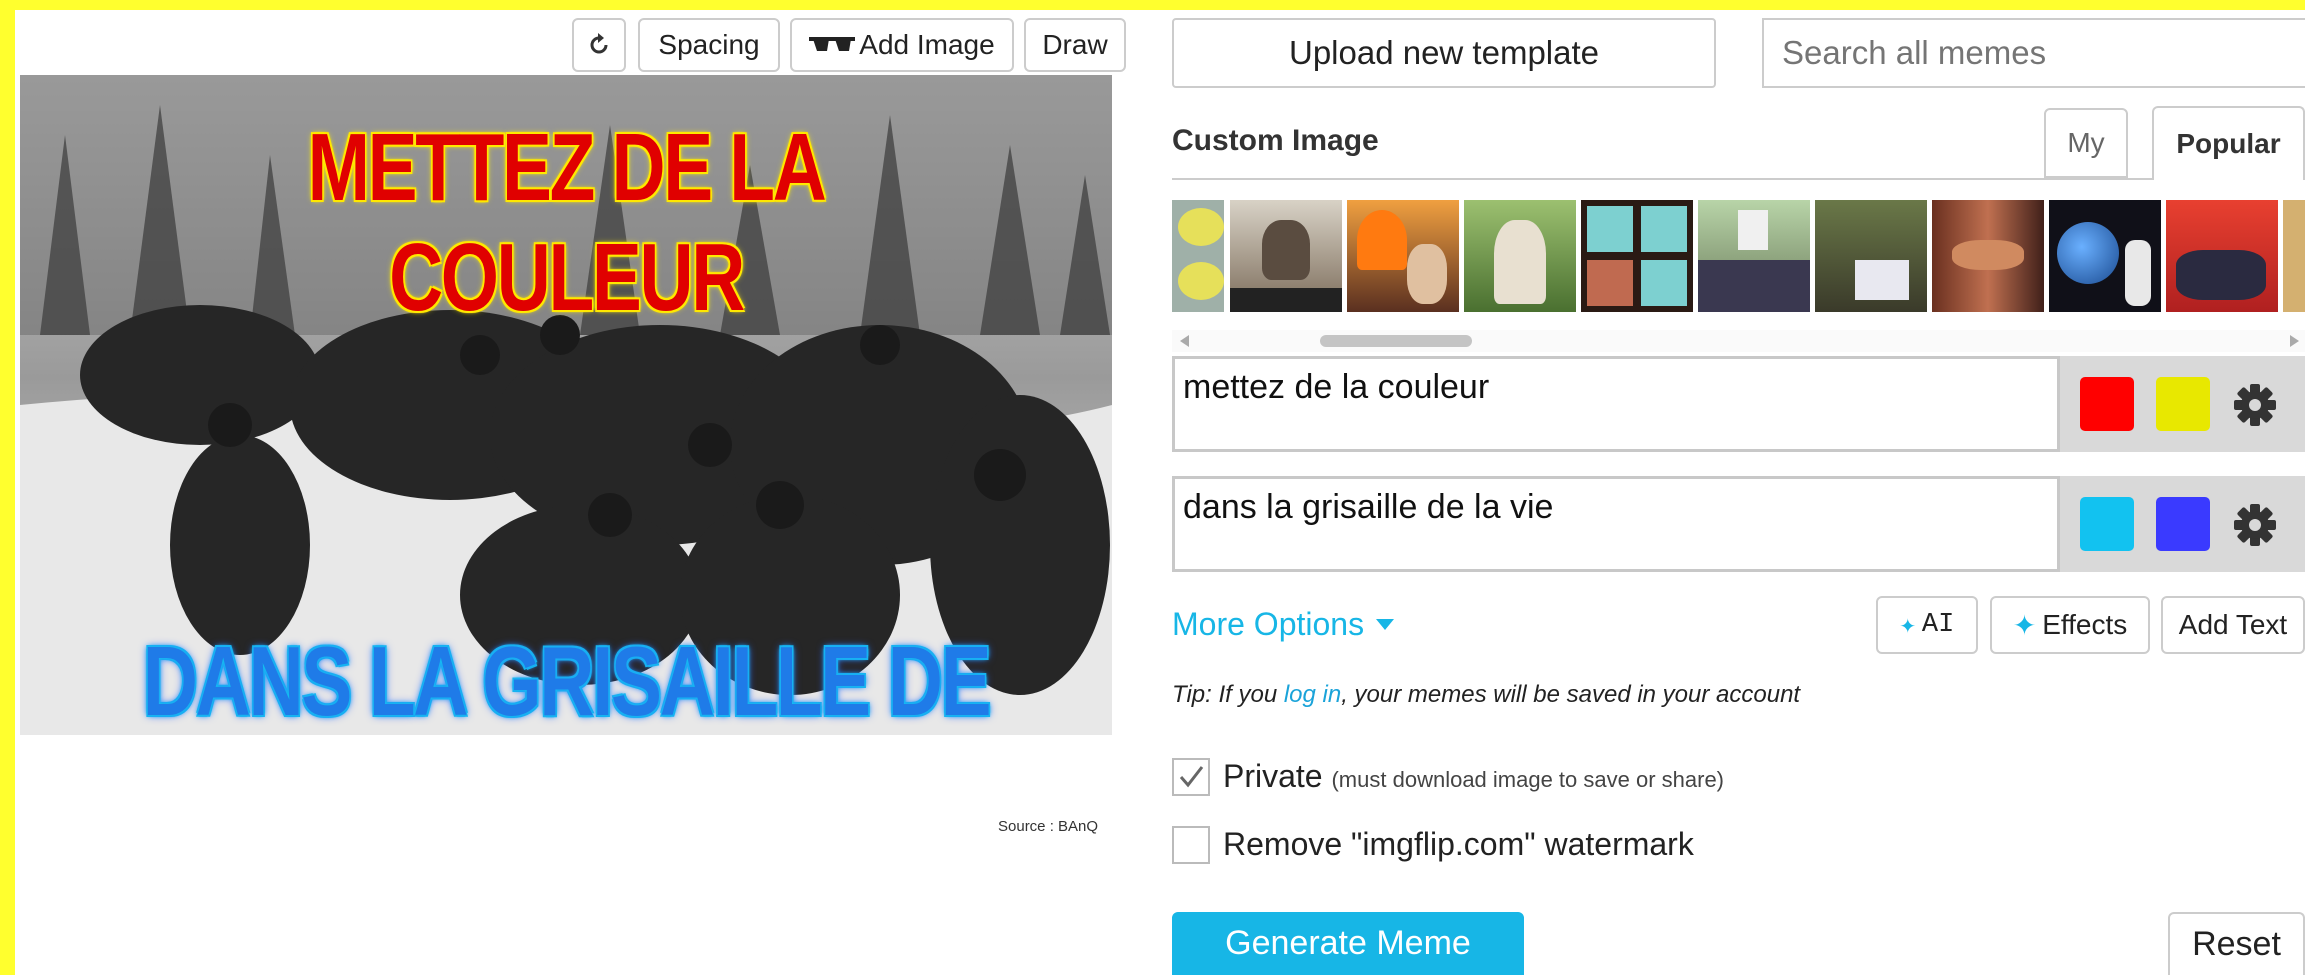  Describe the element at coordinates (1616, 404) in the screenshot. I see `caption-text-input-1: mettez de la couleur` at that location.